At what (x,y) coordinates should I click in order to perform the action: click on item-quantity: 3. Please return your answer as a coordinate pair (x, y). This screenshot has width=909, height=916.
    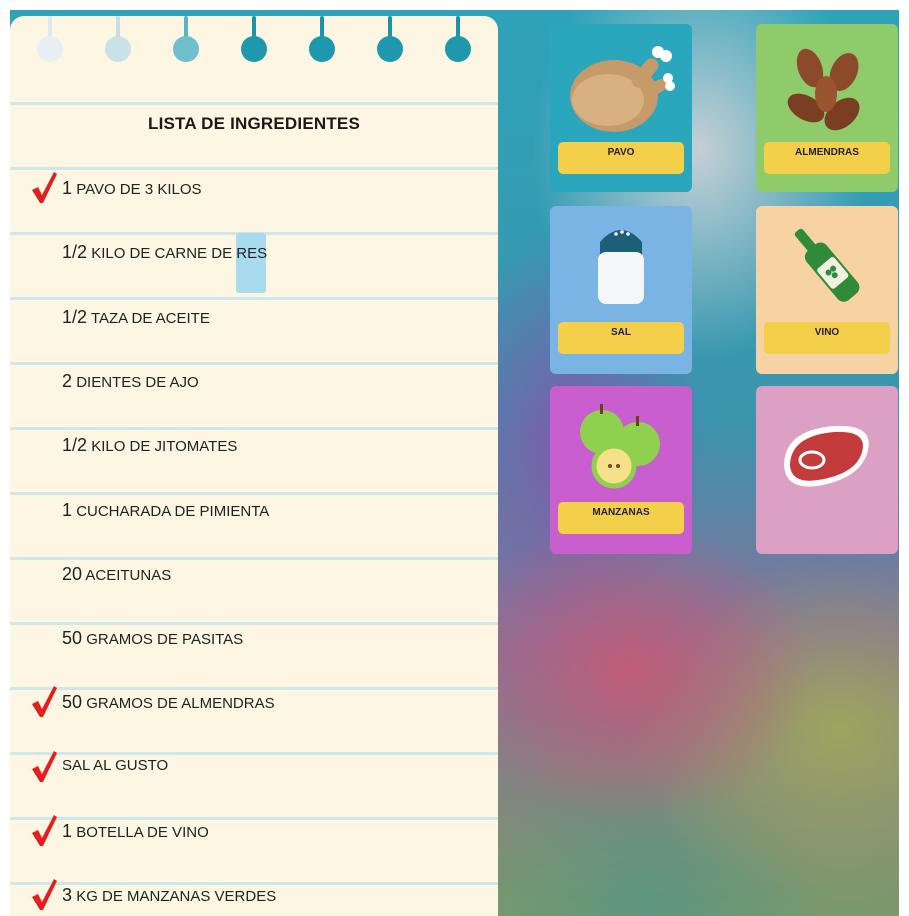
    Looking at the image, I should click on (67, 895).